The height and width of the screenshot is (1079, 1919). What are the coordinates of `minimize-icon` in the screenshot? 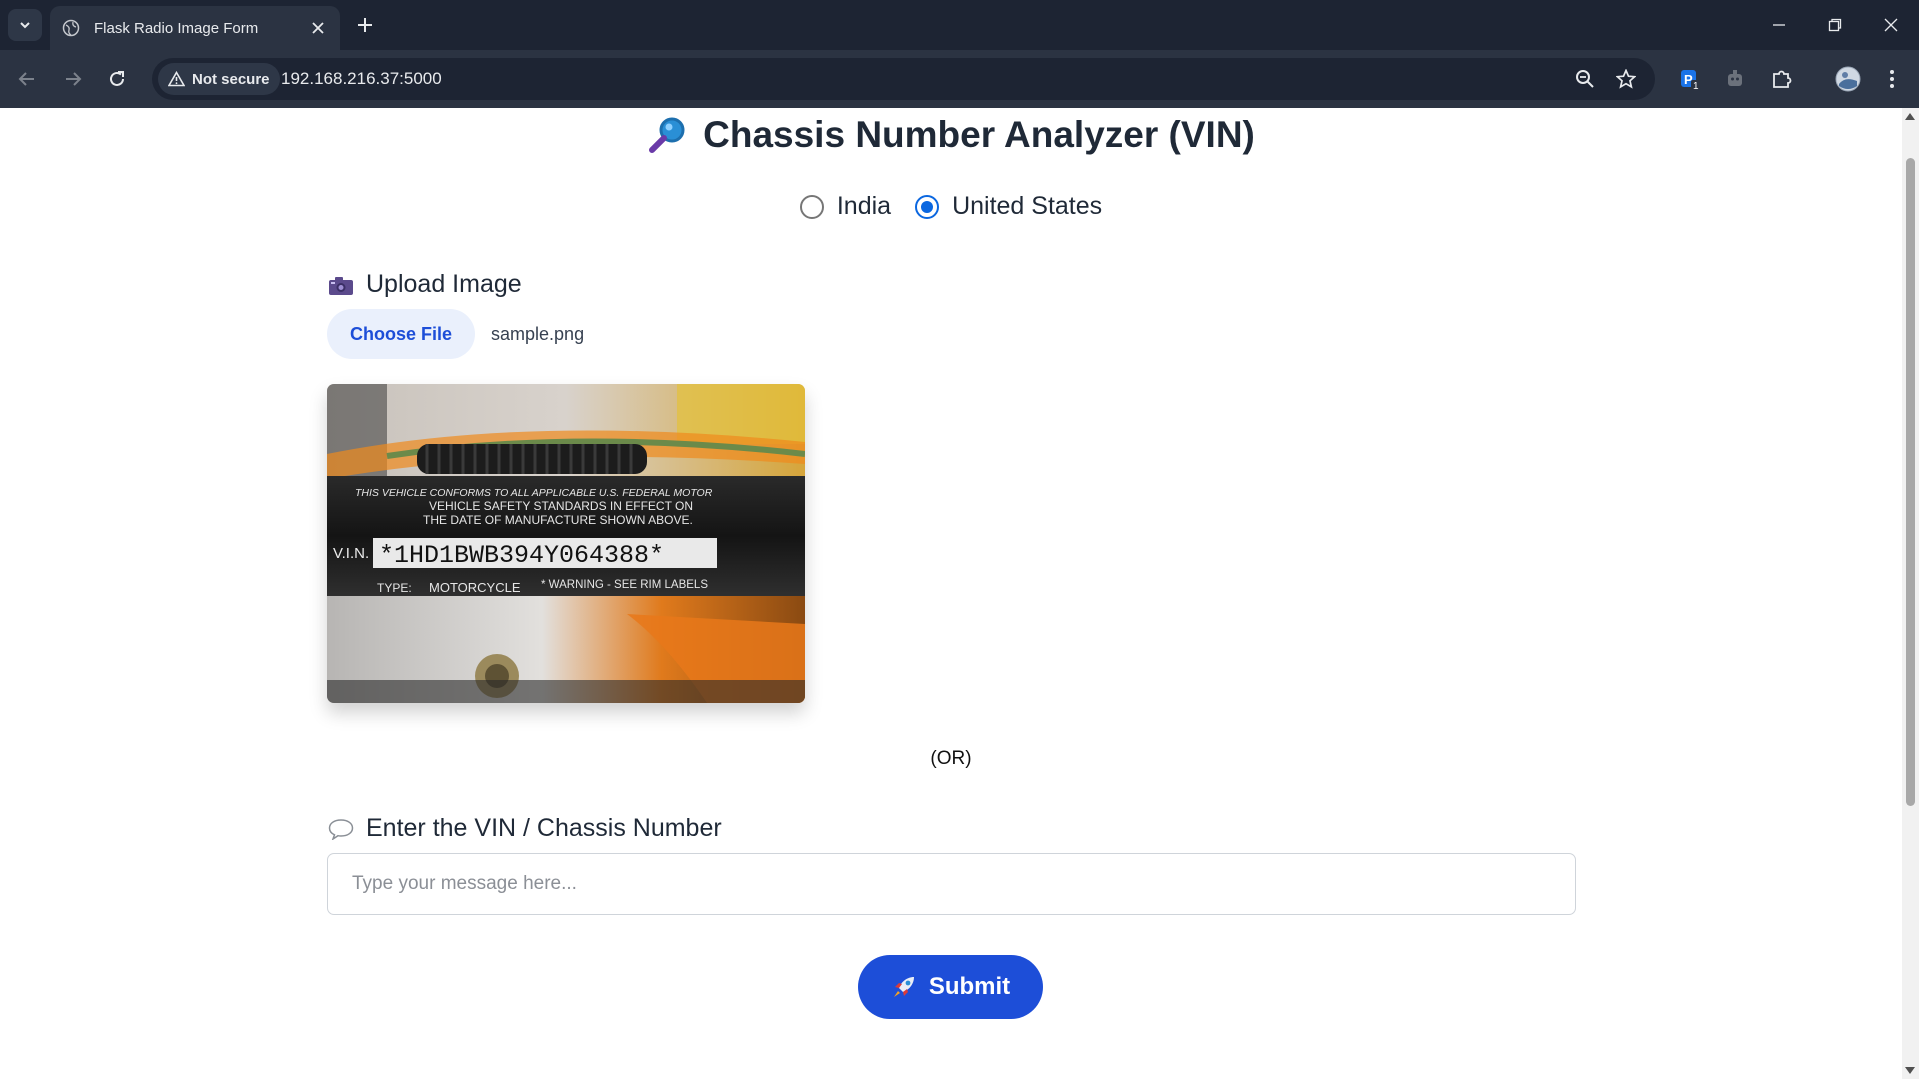 It's located at (1779, 25).